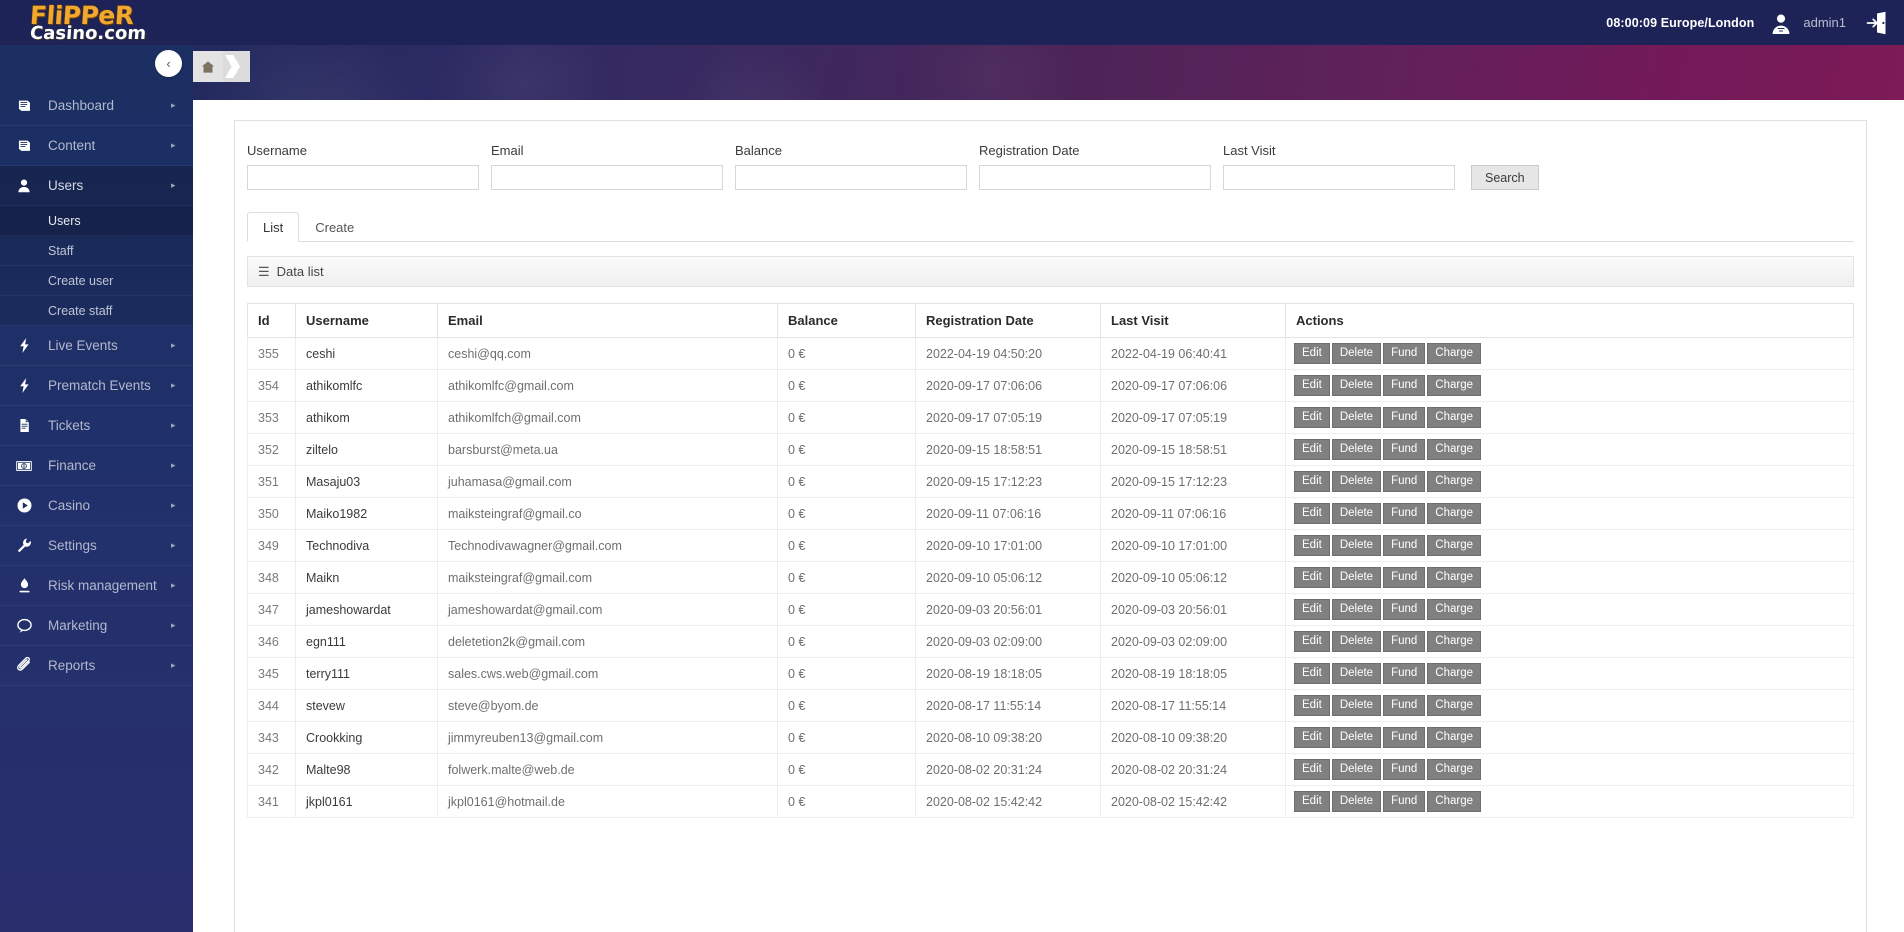  Describe the element at coordinates (1875, 23) in the screenshot. I see `logout-door-icon` at that location.